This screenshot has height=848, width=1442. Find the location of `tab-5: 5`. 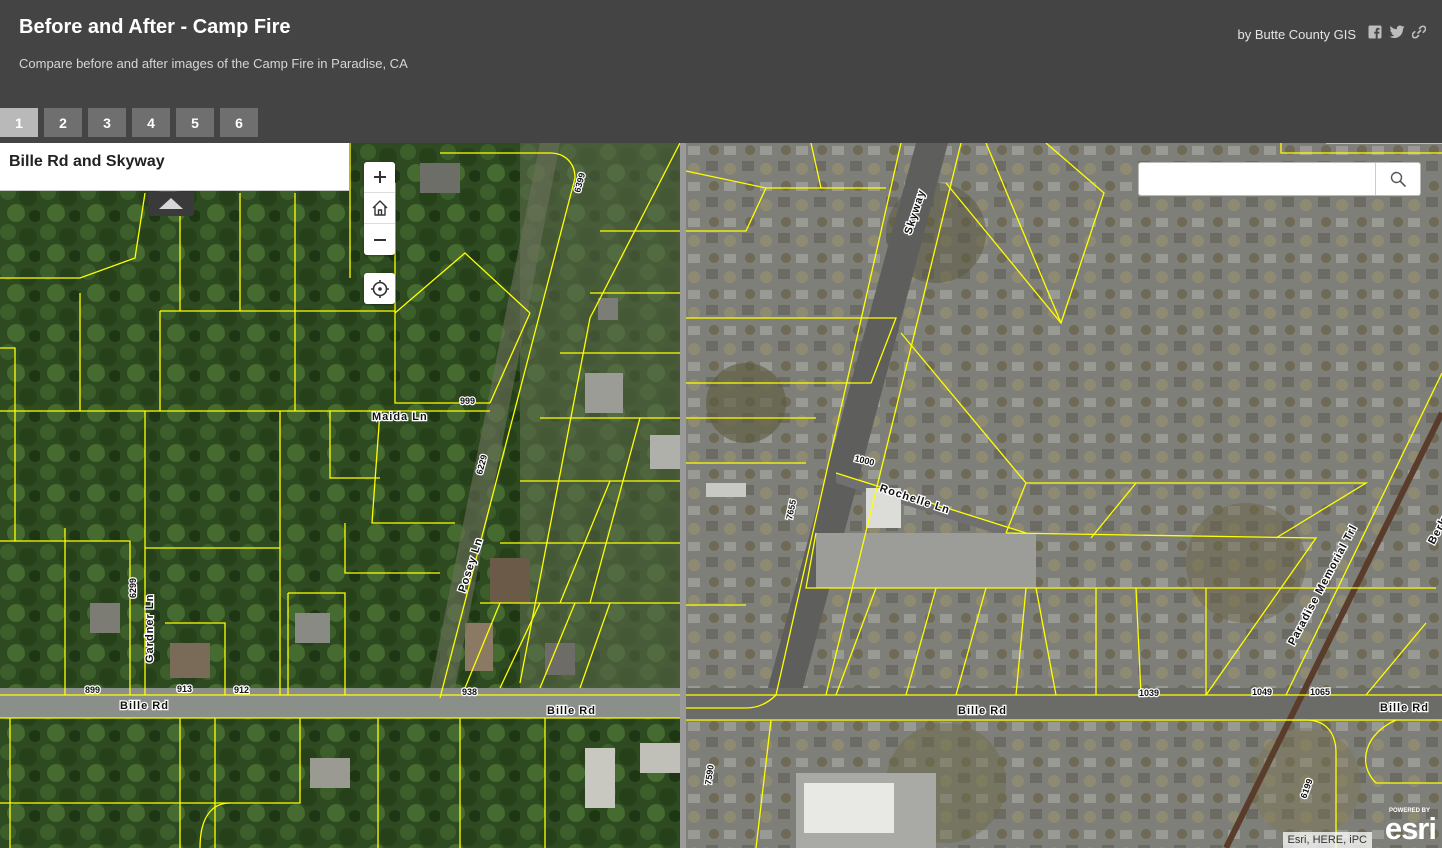

tab-5: 5 is located at coordinates (195, 122).